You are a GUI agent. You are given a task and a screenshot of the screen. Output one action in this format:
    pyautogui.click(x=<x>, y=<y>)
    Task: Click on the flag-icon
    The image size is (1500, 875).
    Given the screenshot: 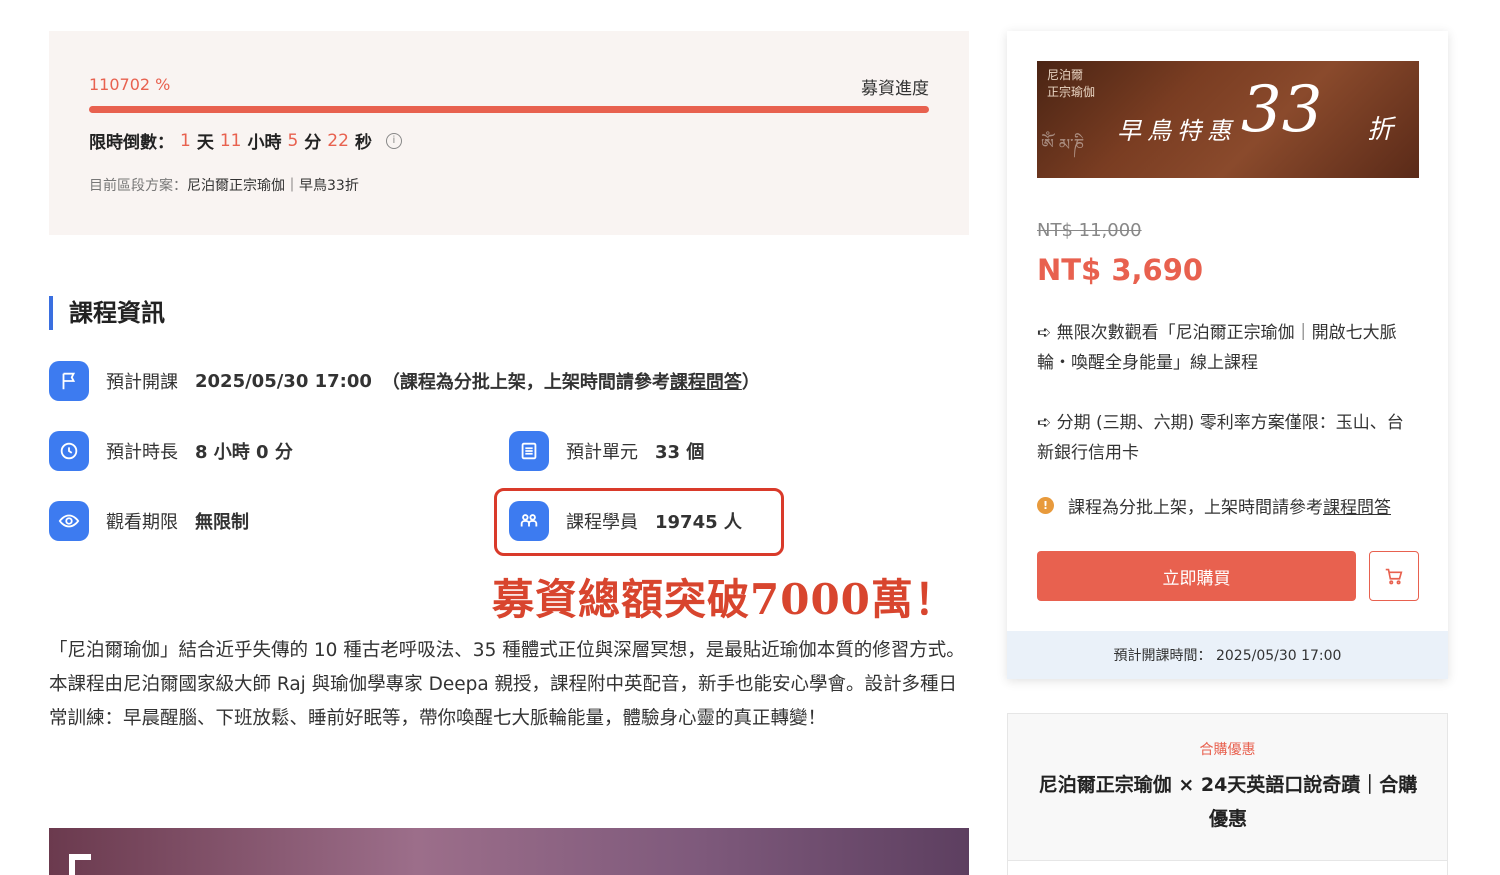 What is the action you would take?
    pyautogui.click(x=69, y=381)
    